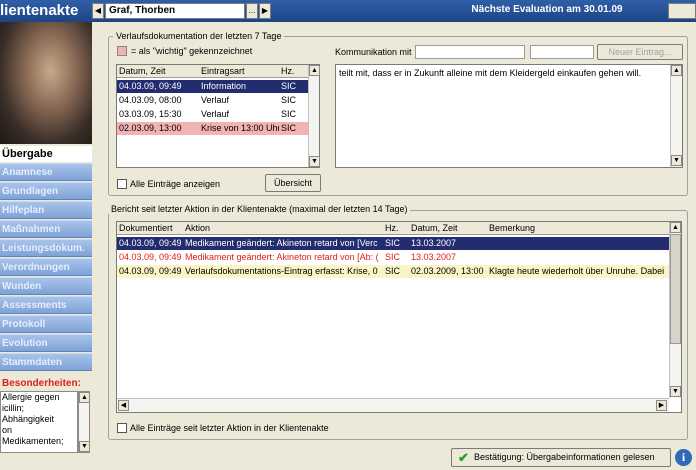 The width and height of the screenshot is (696, 470). What do you see at coordinates (150, 100) in the screenshot?
I see `row-datum: 04.03.09, 08:00` at bounding box center [150, 100].